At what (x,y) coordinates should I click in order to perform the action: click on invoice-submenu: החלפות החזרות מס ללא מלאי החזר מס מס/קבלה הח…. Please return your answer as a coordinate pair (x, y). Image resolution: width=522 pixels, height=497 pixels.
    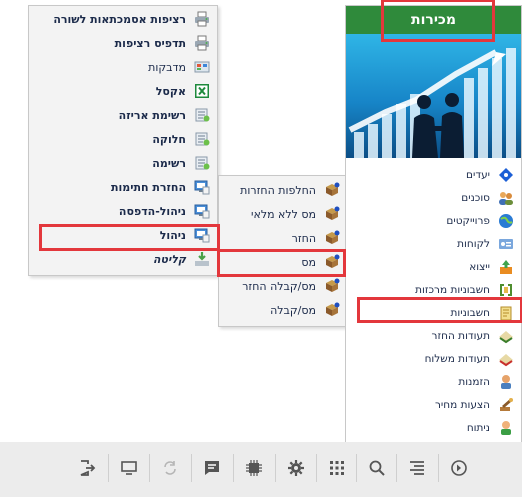
    Looking at the image, I should click on (283, 251).